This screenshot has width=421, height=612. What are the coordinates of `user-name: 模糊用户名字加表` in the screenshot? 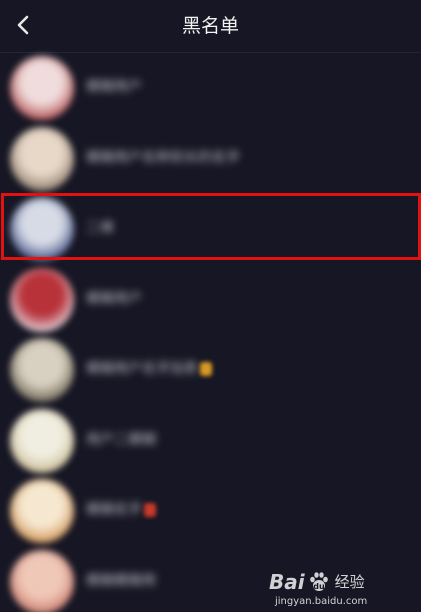 It's located at (149, 369).